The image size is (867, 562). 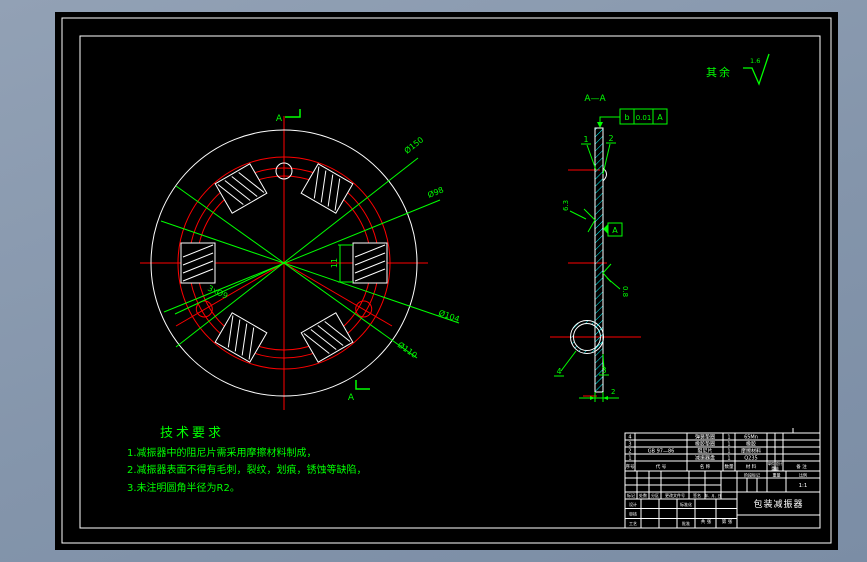 I want to click on stage-zone: 阶段标记 重量 比例 1:1, so click(x=775, y=481).